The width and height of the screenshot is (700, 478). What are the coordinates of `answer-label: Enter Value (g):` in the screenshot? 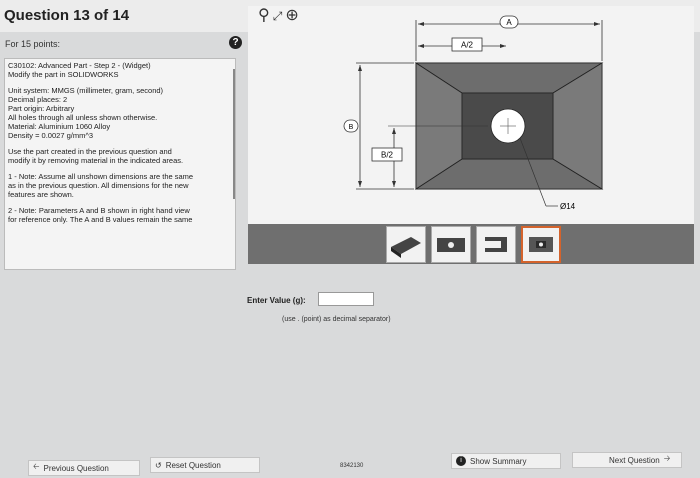 It's located at (276, 300).